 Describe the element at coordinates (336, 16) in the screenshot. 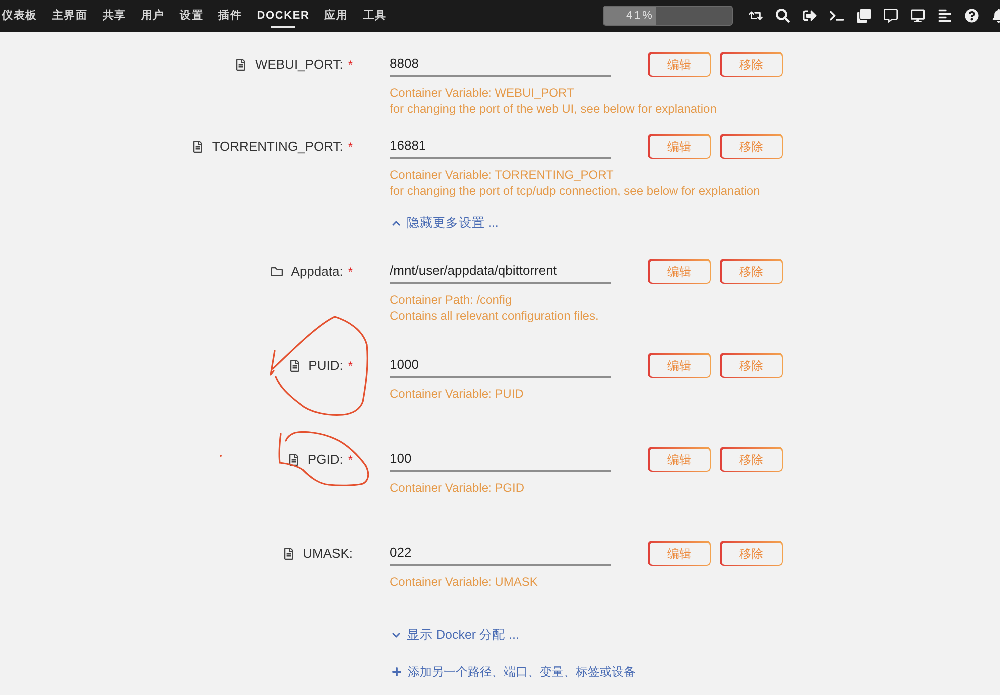

I see `nav-tab: 应用` at that location.